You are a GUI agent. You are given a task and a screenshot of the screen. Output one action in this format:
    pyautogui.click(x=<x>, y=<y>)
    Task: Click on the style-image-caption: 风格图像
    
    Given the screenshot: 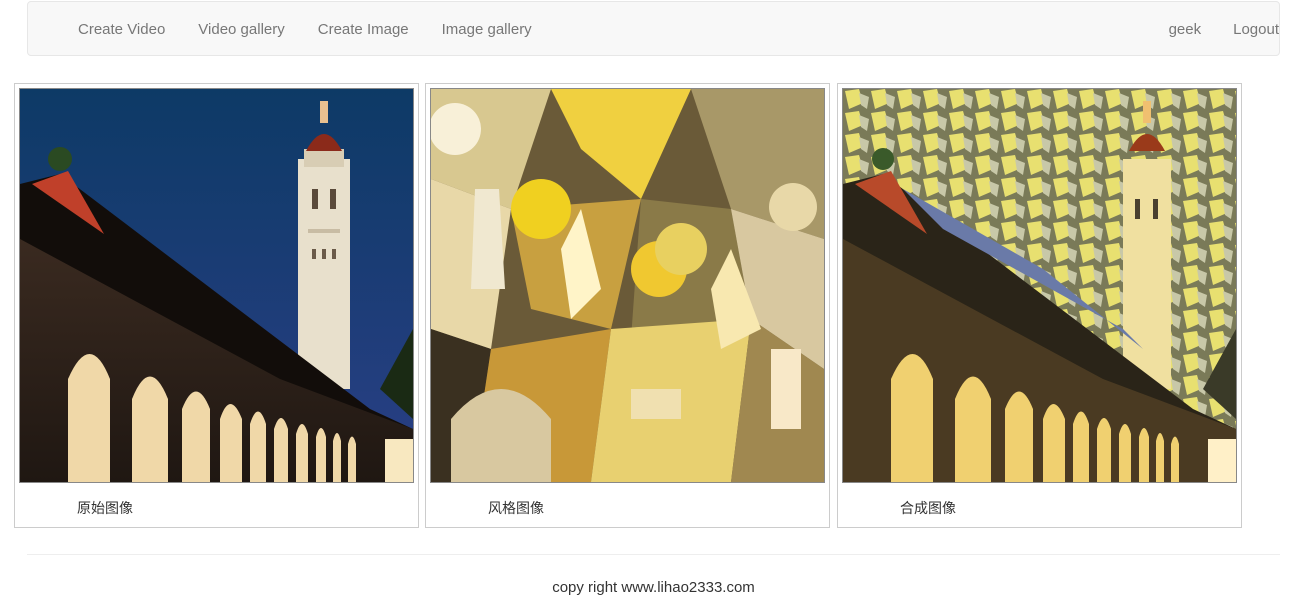 What is the action you would take?
    pyautogui.click(x=516, y=509)
    